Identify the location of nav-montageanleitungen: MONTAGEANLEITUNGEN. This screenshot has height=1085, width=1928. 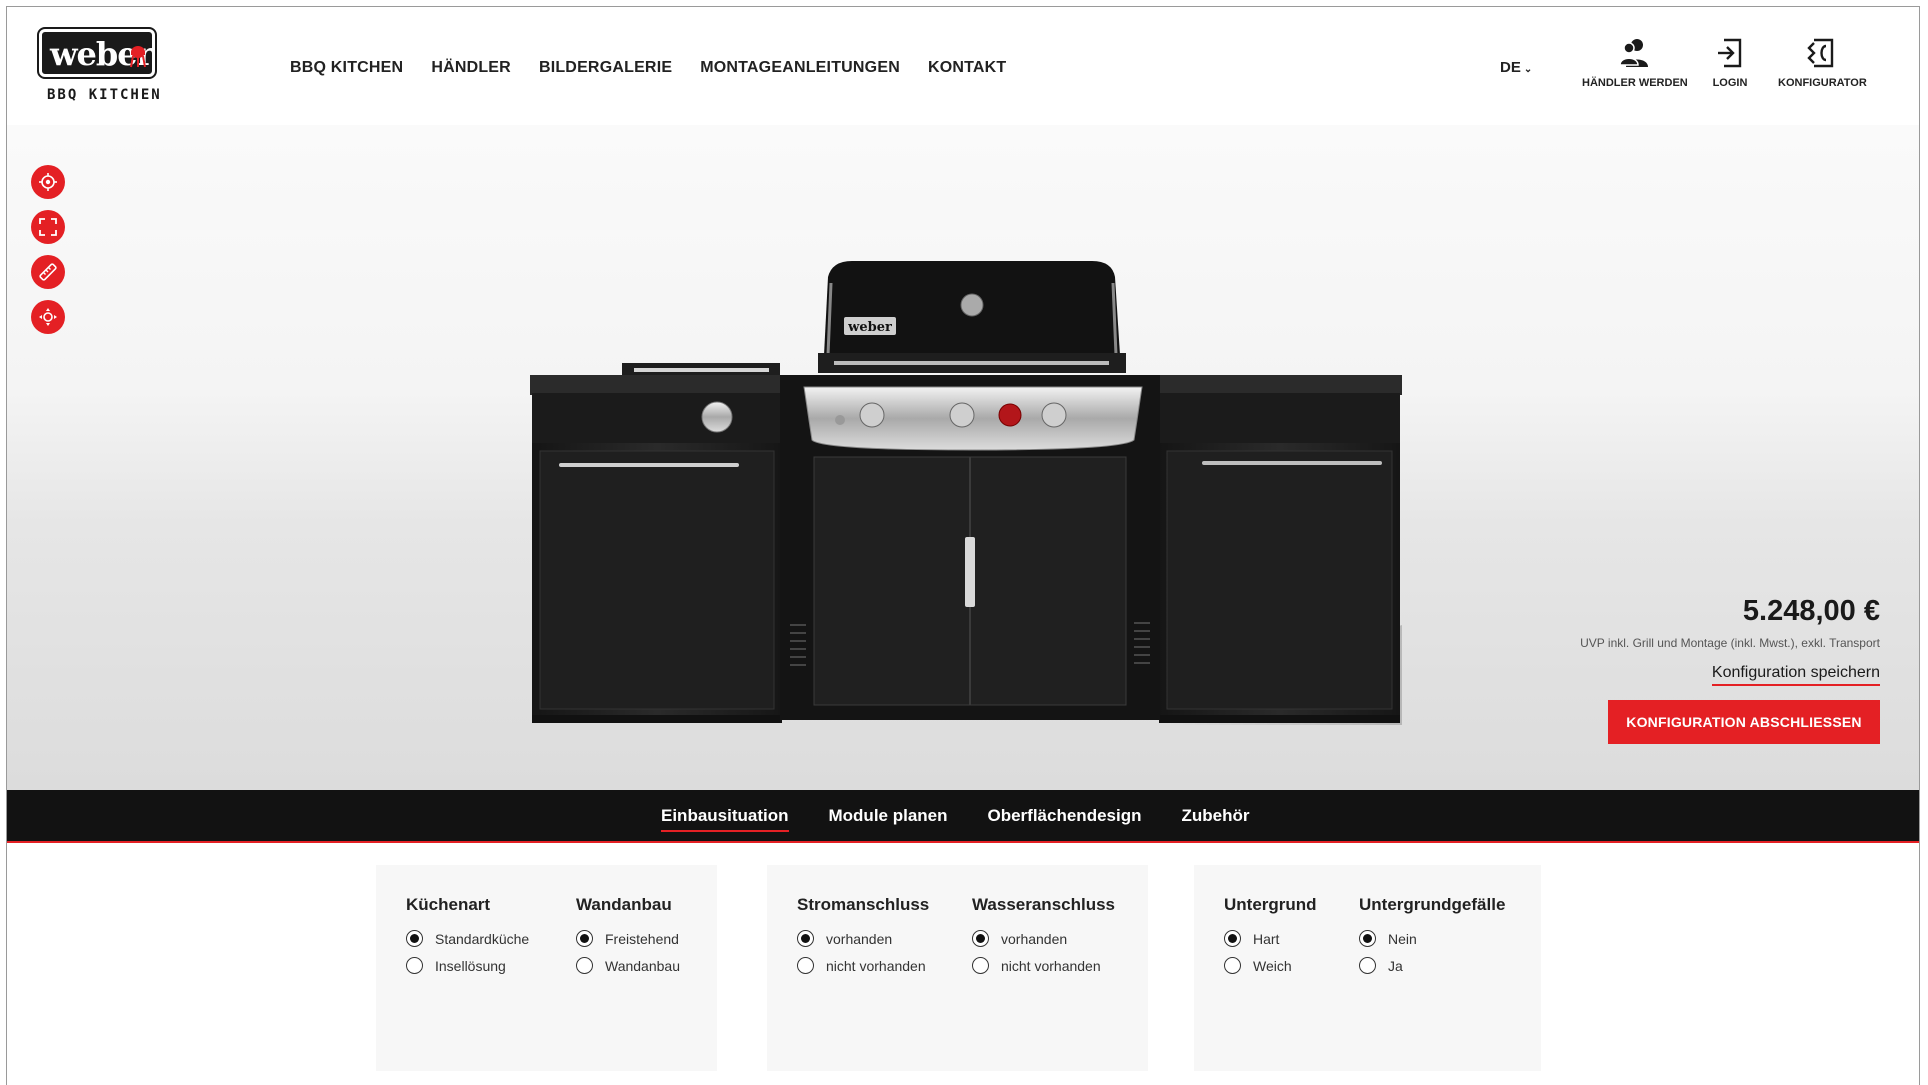
(800, 68).